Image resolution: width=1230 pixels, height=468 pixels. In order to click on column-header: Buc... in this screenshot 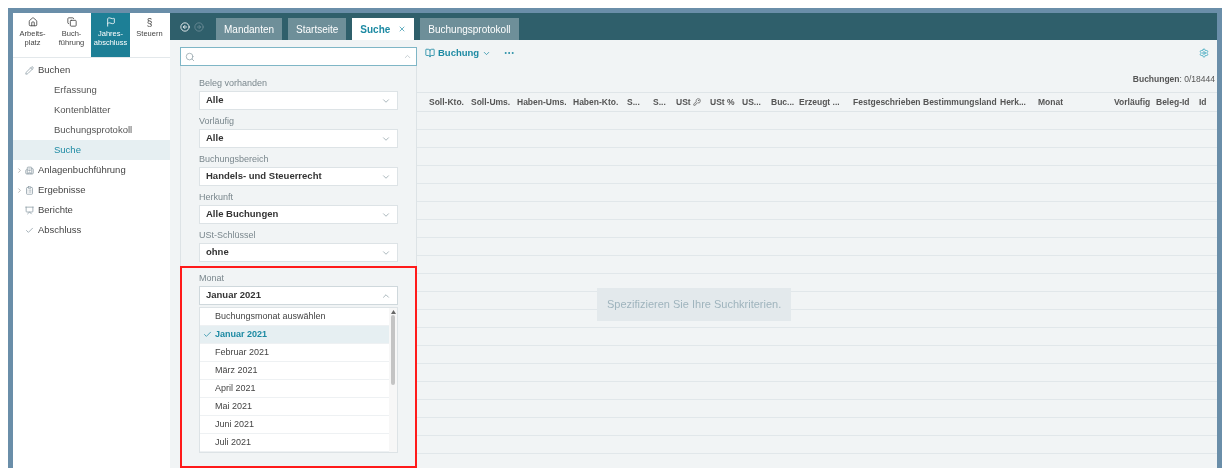, I will do `click(785, 102)`.